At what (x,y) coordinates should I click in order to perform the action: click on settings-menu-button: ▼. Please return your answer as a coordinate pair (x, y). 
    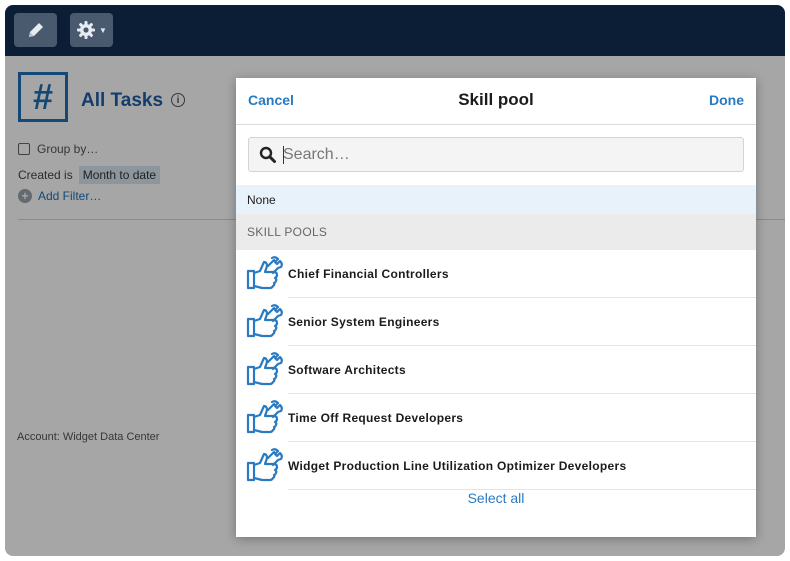
    Looking at the image, I should click on (91, 30).